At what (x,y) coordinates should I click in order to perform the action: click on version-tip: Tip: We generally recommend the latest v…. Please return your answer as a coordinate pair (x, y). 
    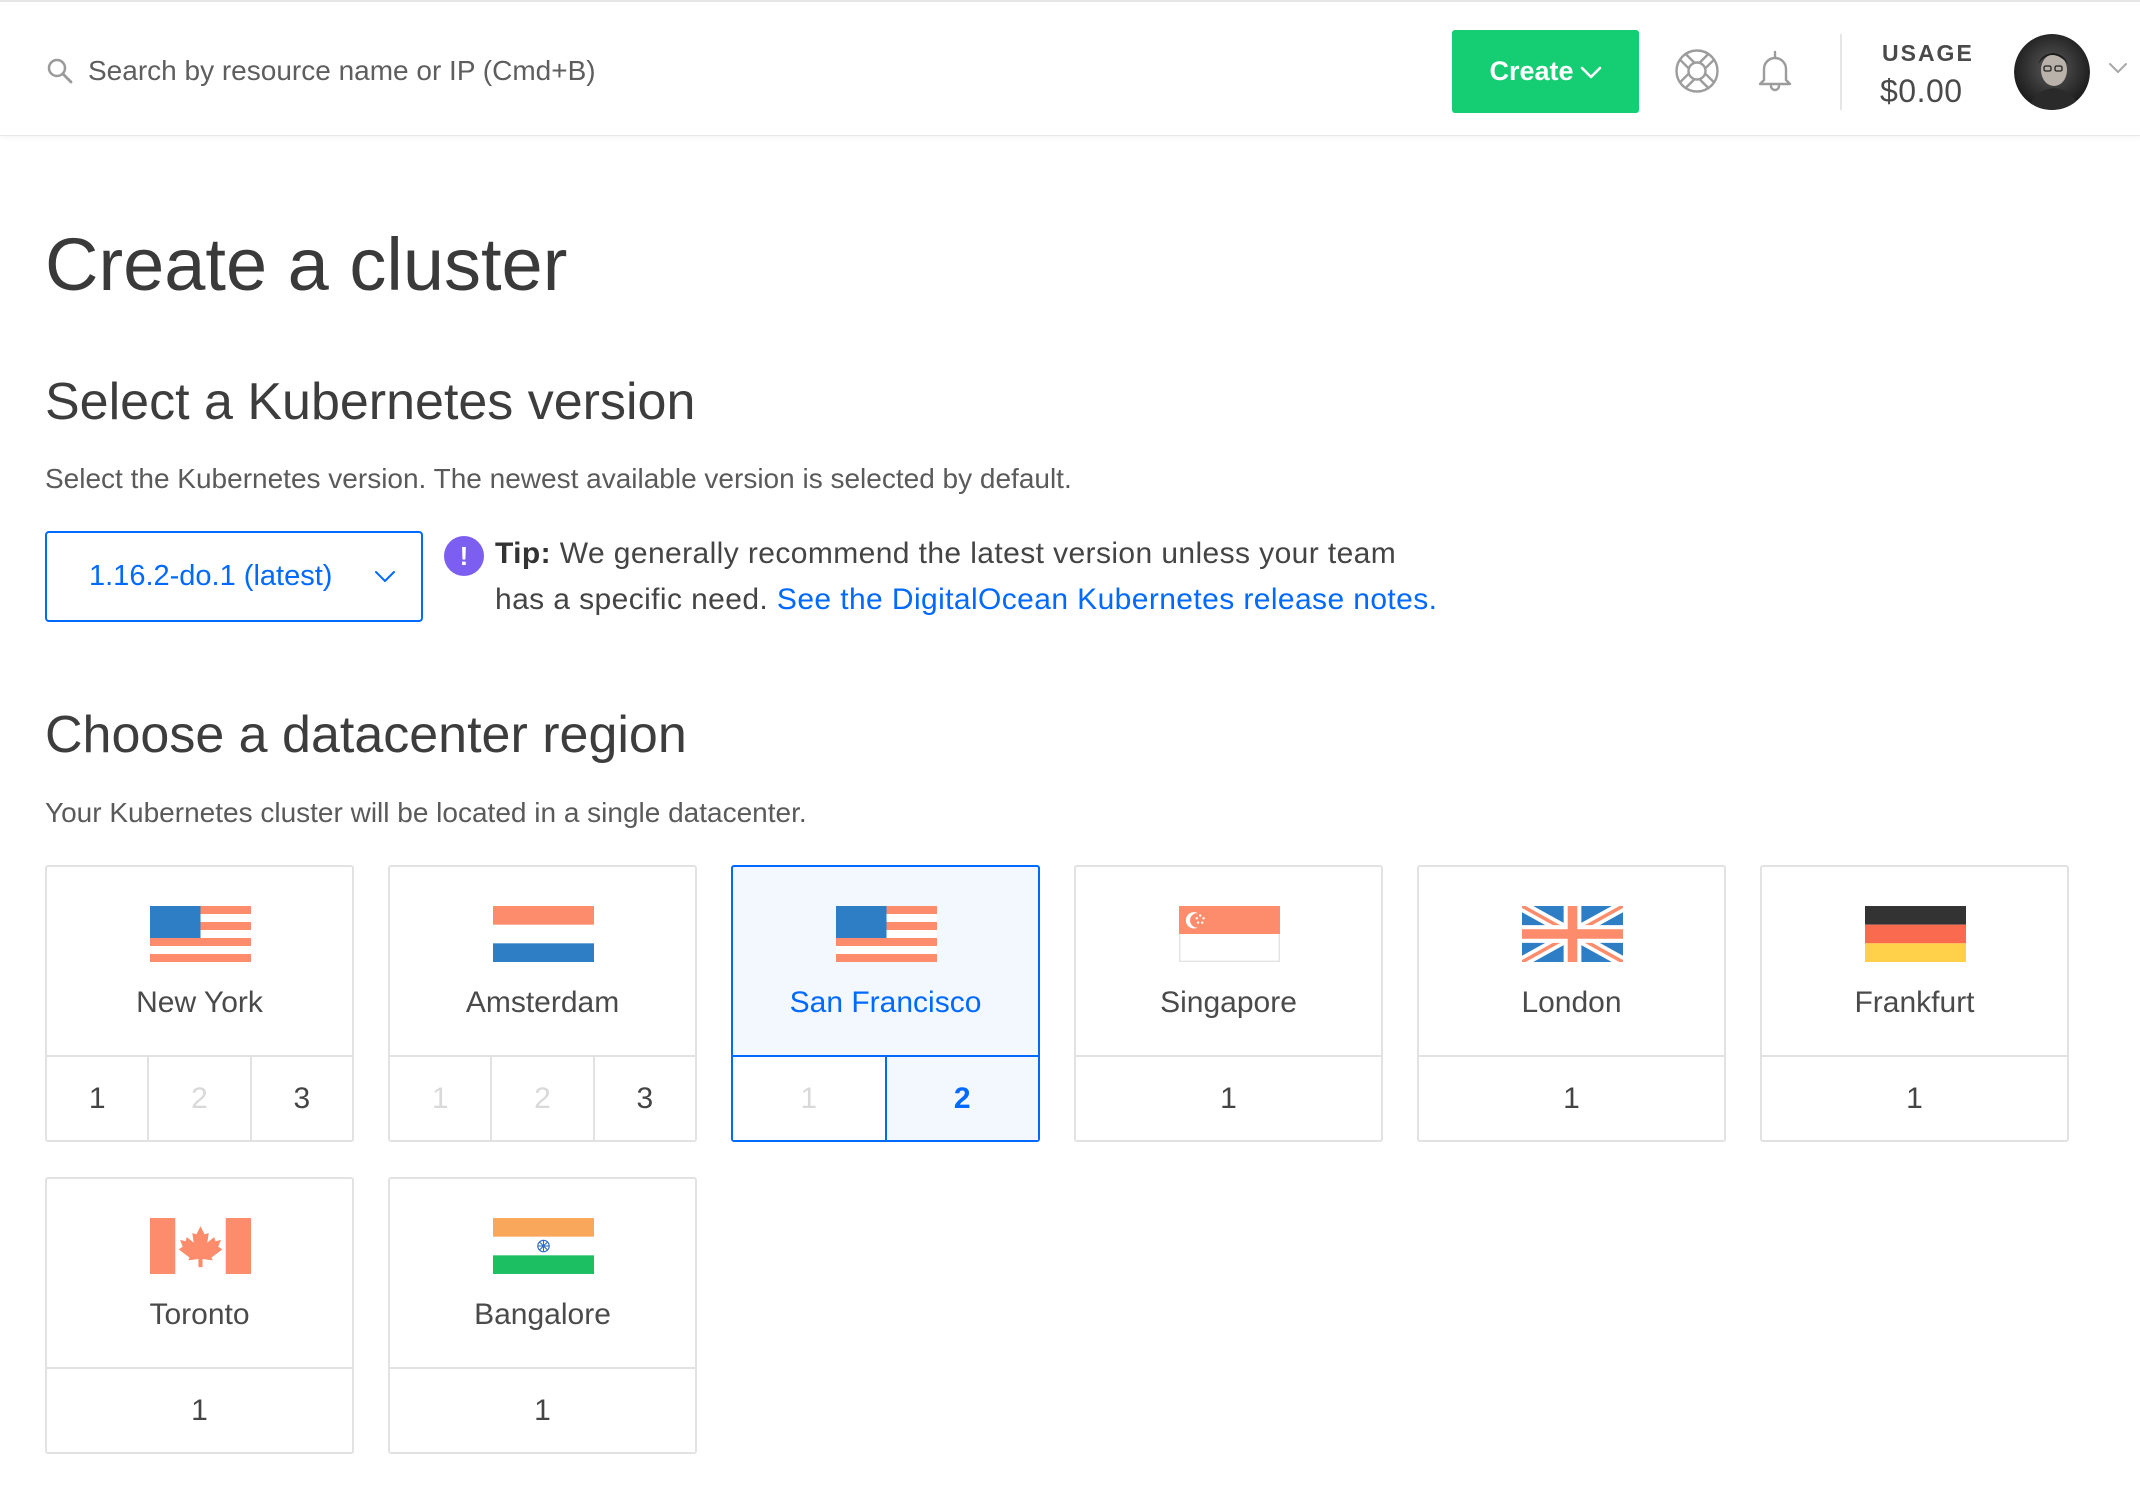
    Looking at the image, I should click on (966, 577).